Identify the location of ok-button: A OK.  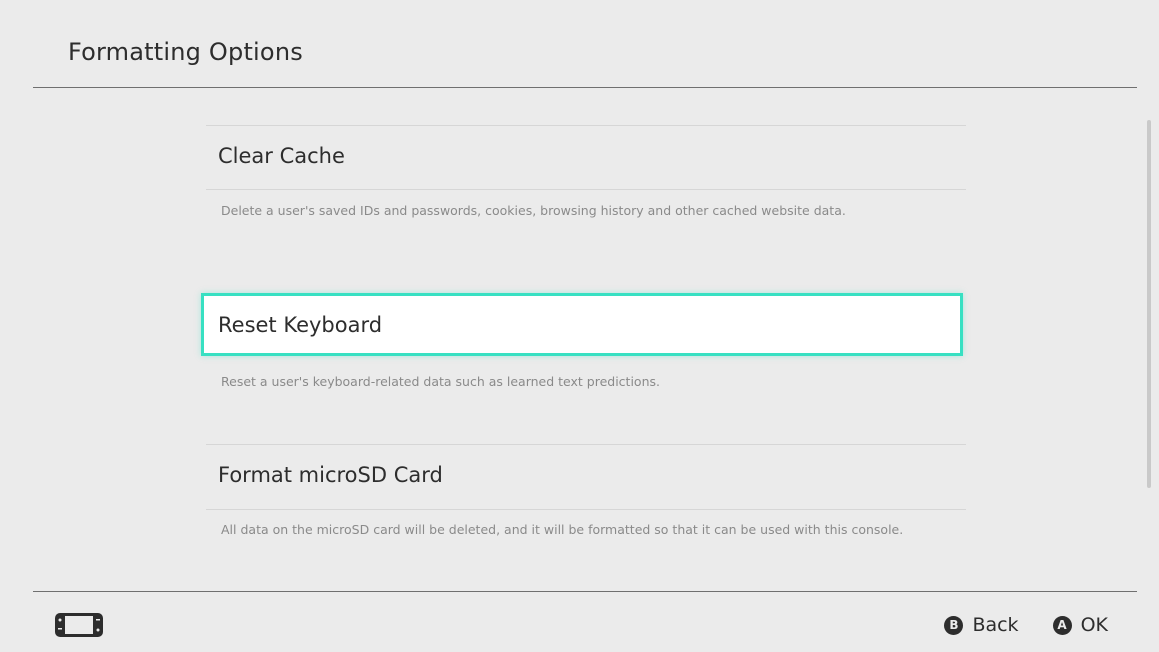
(1080, 625).